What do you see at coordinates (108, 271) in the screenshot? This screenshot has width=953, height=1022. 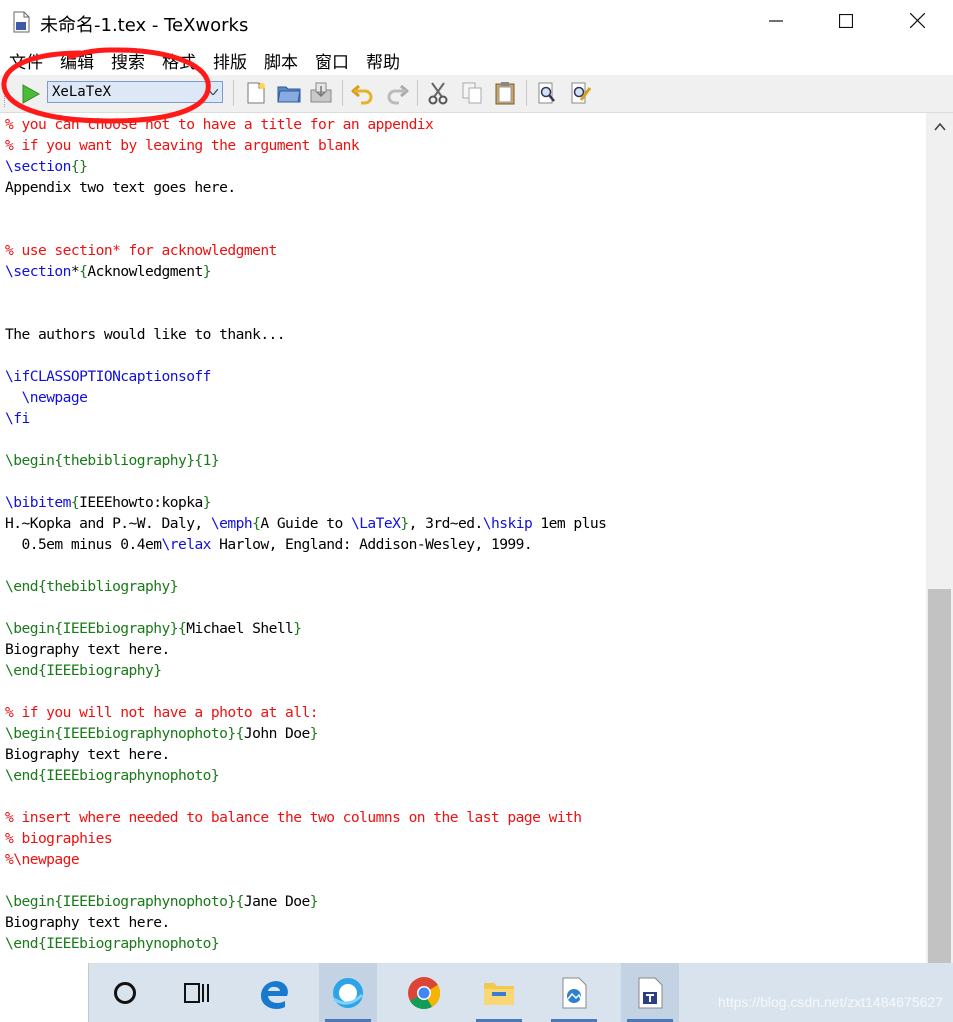 I see `code-line: \section*{Acknowledgment}` at bounding box center [108, 271].